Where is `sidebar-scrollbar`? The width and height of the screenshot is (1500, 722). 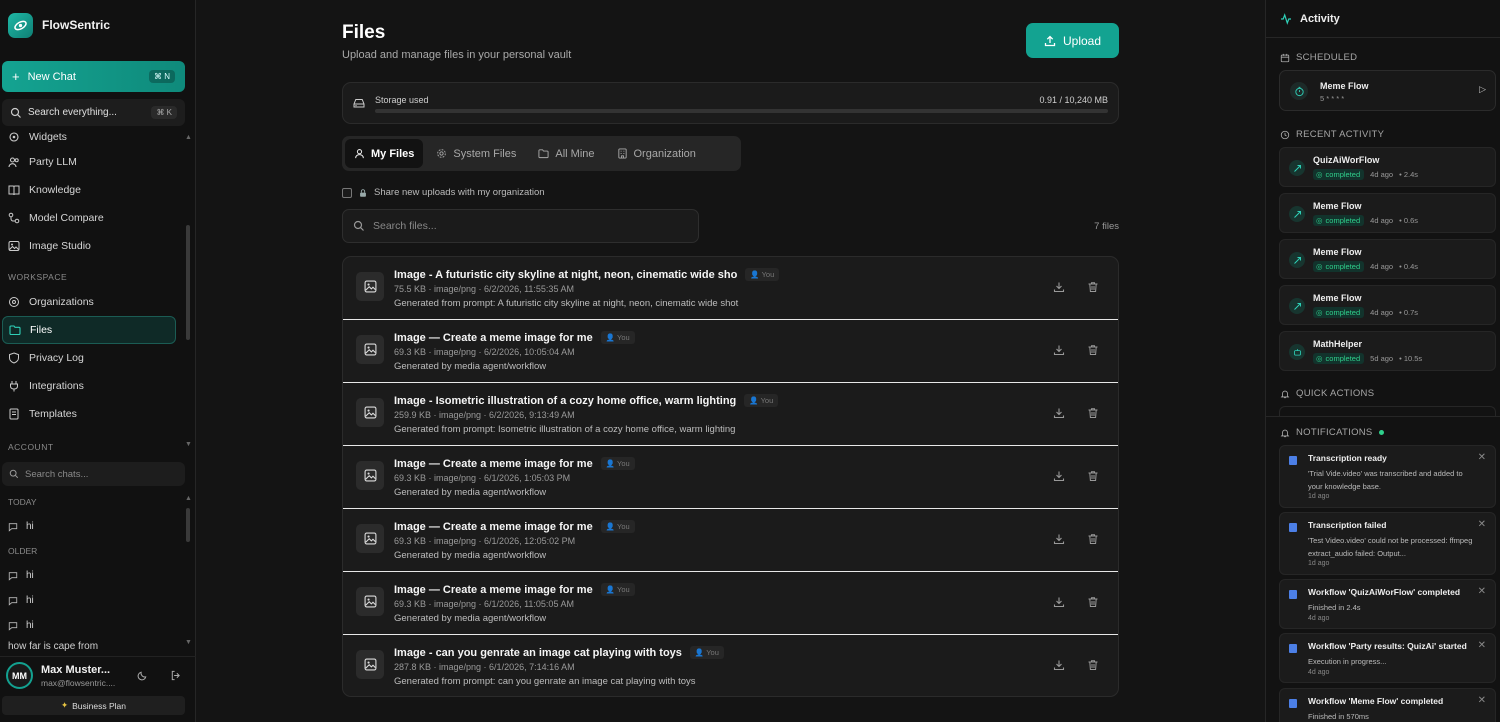
sidebar-scrollbar is located at coordinates (188, 282).